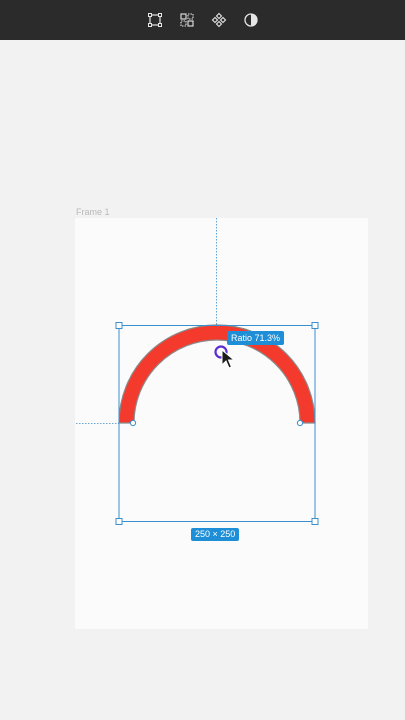 The height and width of the screenshot is (720, 405). What do you see at coordinates (300, 423) in the screenshot?
I see `arc-end-handle` at bounding box center [300, 423].